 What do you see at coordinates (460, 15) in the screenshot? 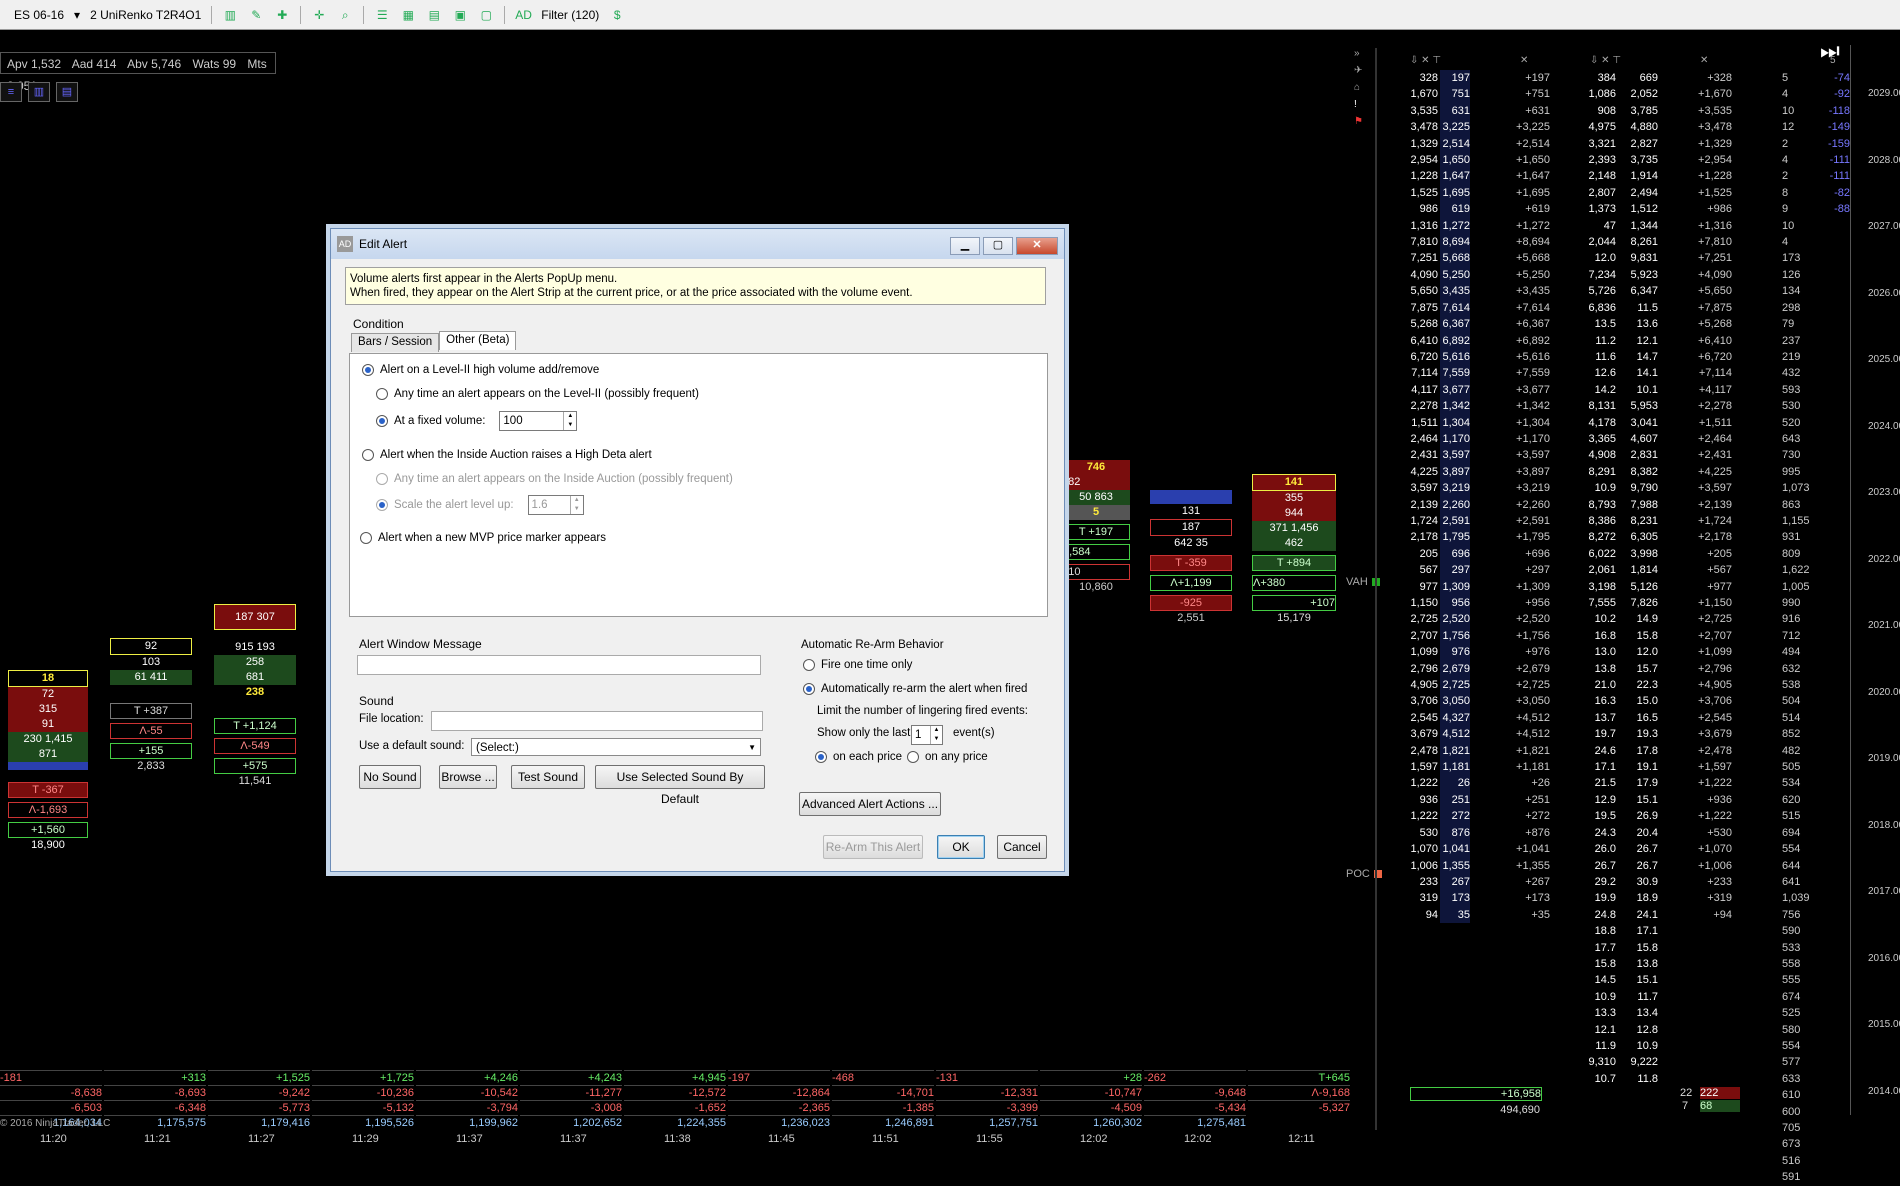
I see `snapshot-icon: ▣` at bounding box center [460, 15].